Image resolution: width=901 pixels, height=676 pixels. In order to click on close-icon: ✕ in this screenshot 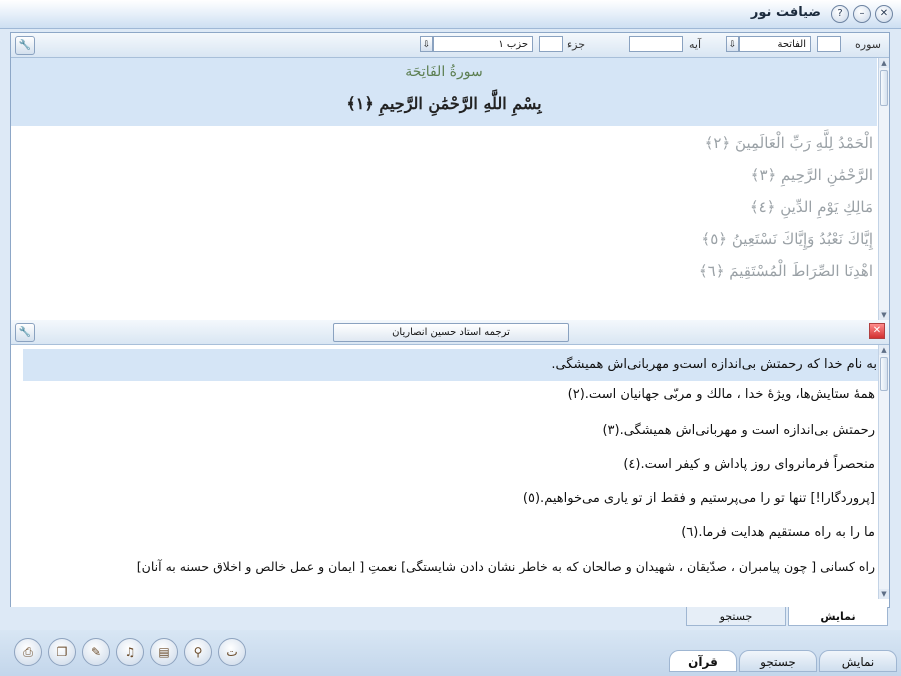, I will do `click(884, 14)`.